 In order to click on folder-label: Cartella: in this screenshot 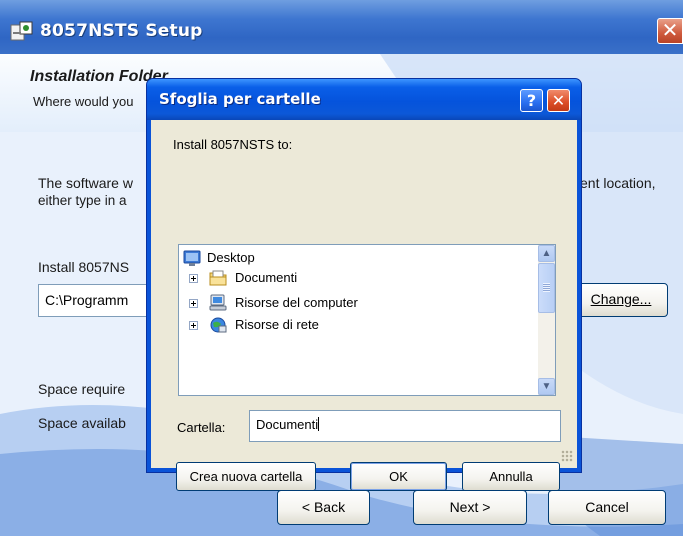, I will do `click(201, 427)`.